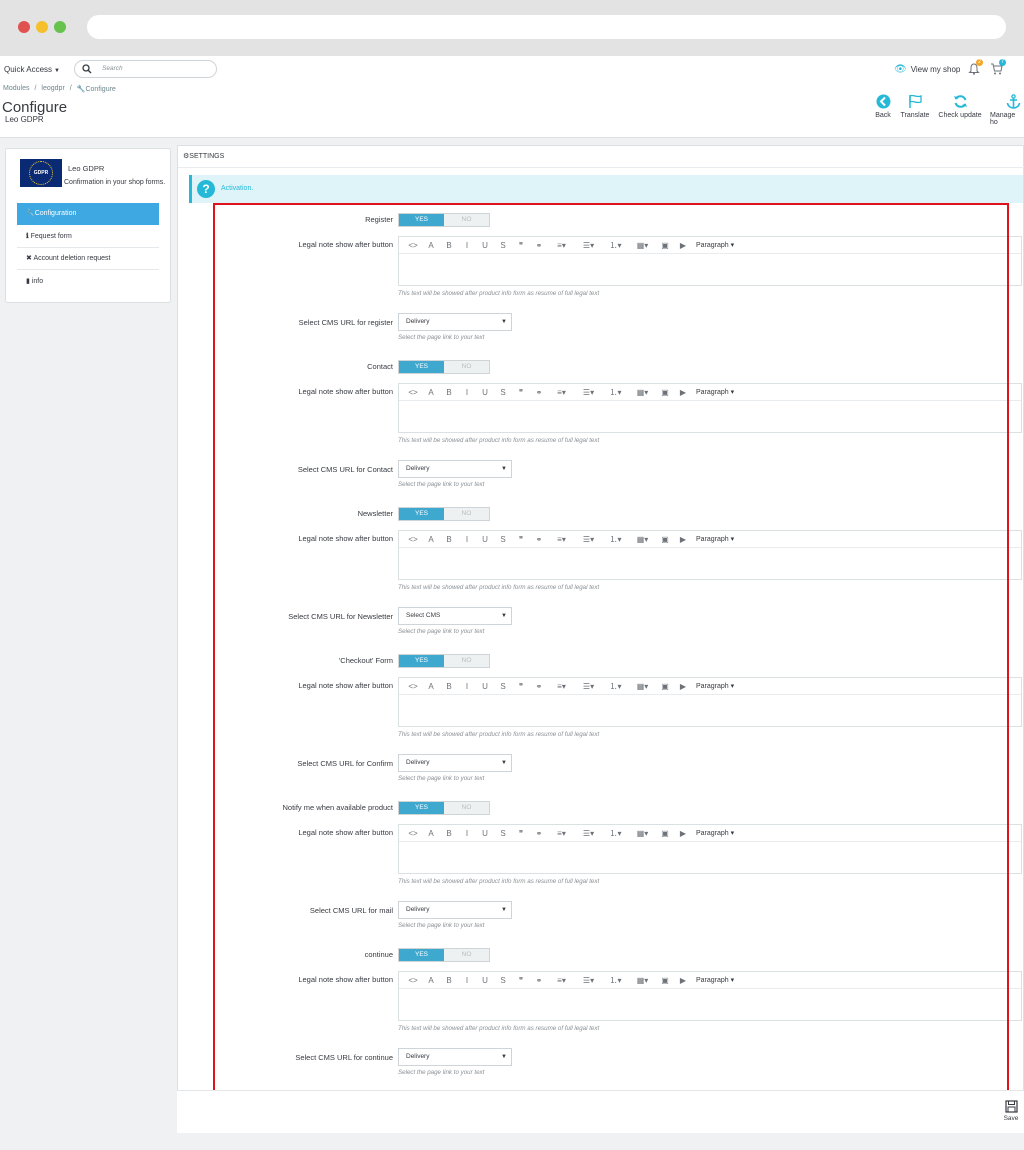 The height and width of the screenshot is (1150, 1024). I want to click on eye-icon: 👁, so click(900, 69).